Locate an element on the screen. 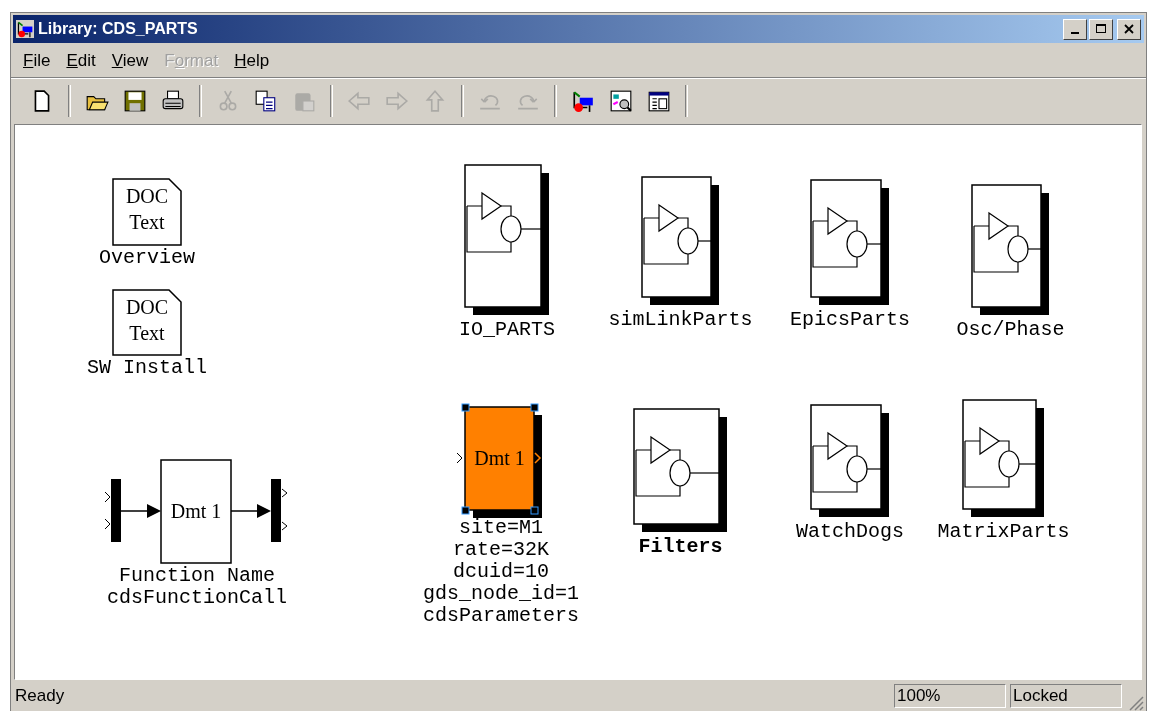 This screenshot has width=1150, height=711. block-label: simLinkParts is located at coordinates (680, 320).